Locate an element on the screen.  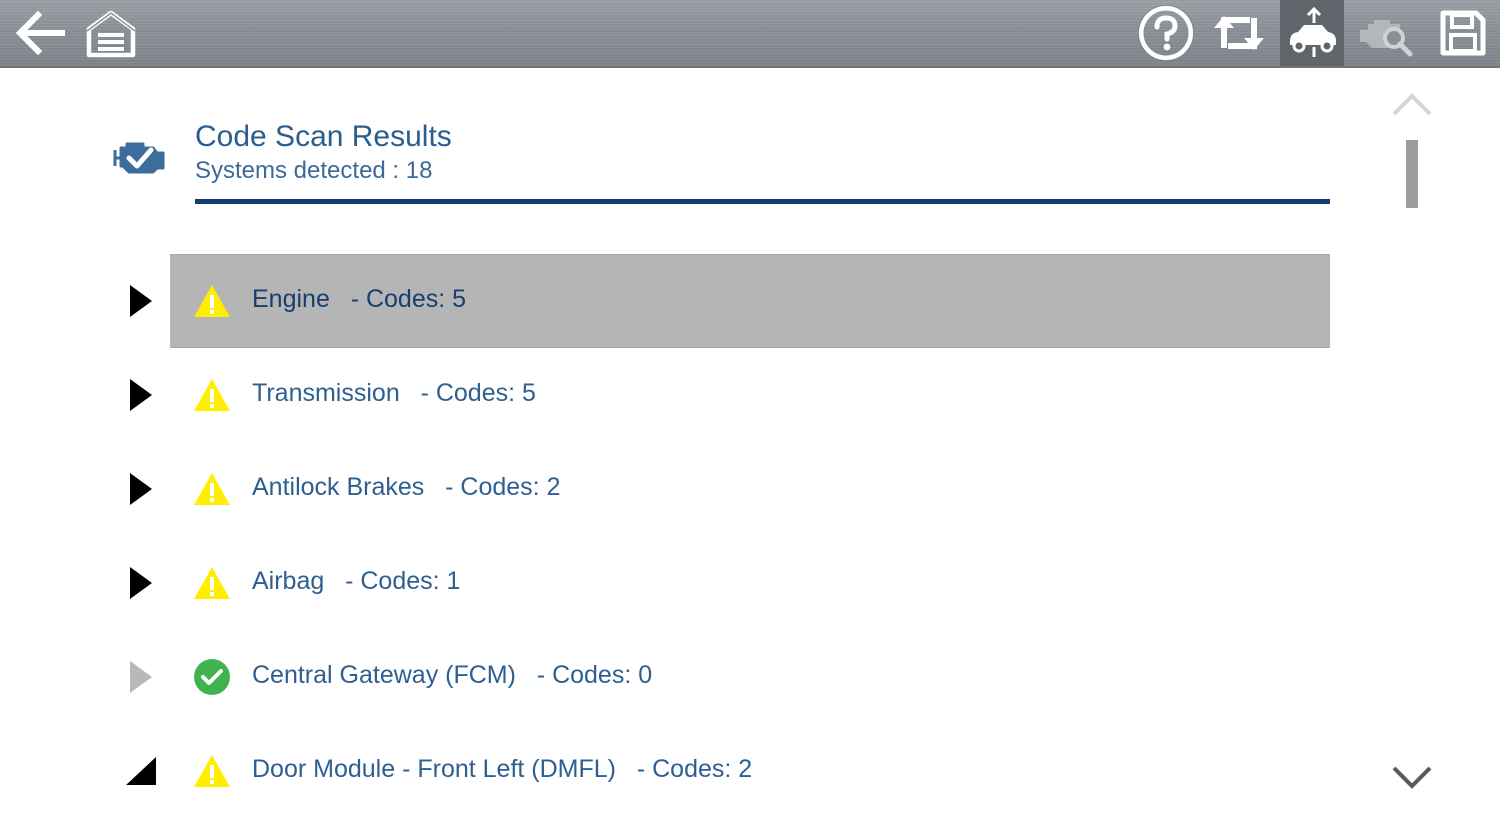
system-name: Airbag is located at coordinates (288, 581).